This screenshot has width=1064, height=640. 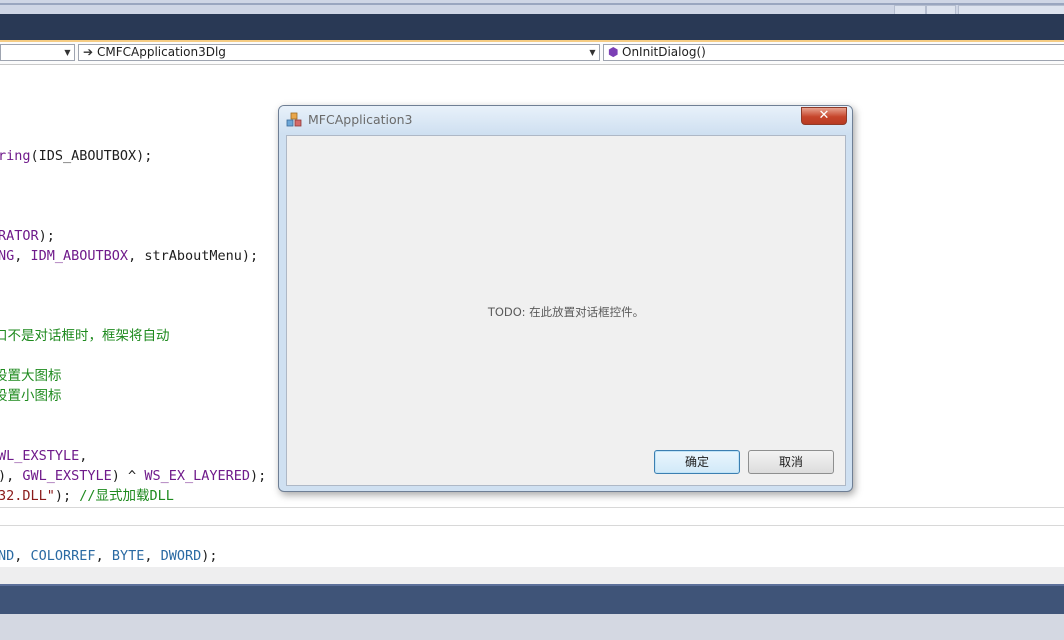 I want to click on arrow-right-icon: ➔, so click(x=88, y=52).